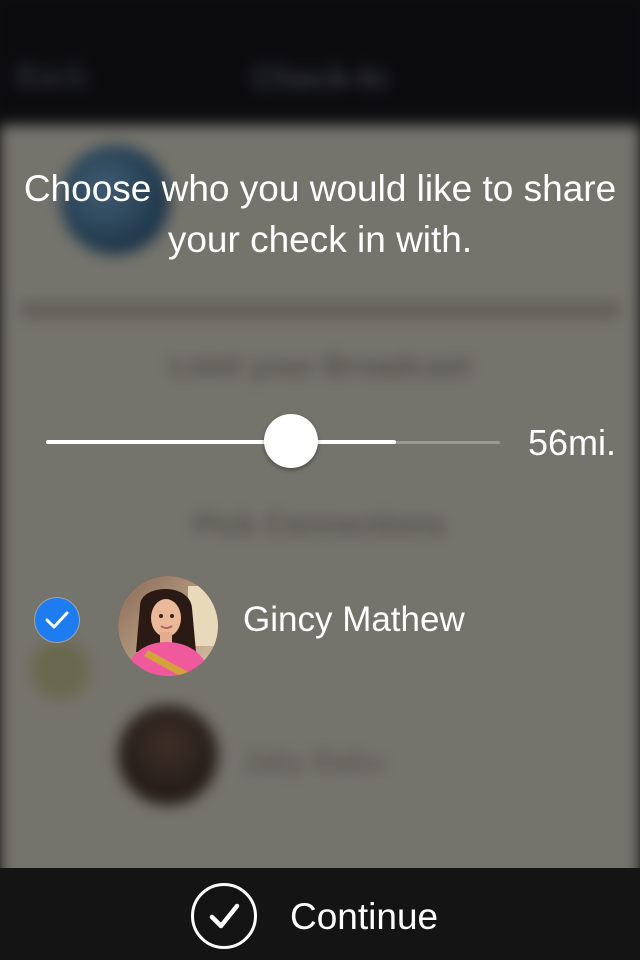 The image size is (640, 960). What do you see at coordinates (354, 619) in the screenshot?
I see `contact-name: Gincy Mathew` at bounding box center [354, 619].